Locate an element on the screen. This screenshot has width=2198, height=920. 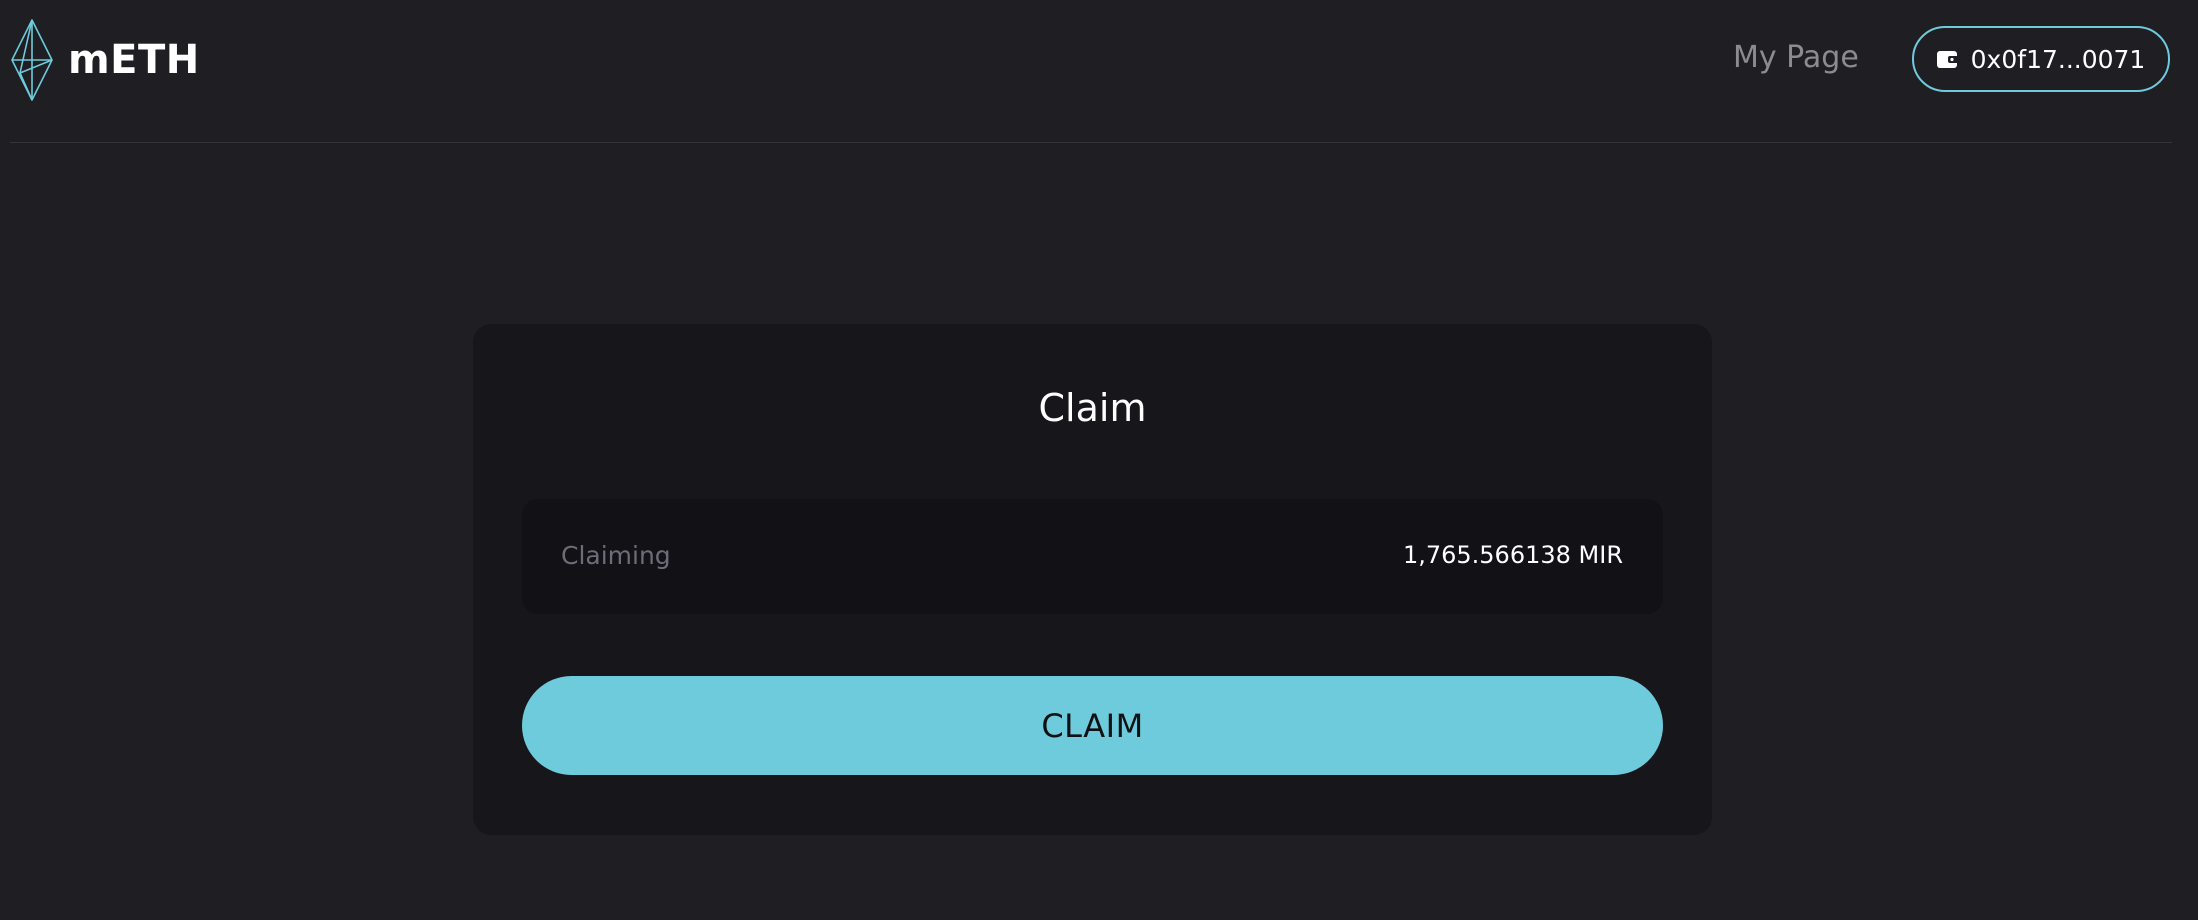
header-divider is located at coordinates (1091, 142).